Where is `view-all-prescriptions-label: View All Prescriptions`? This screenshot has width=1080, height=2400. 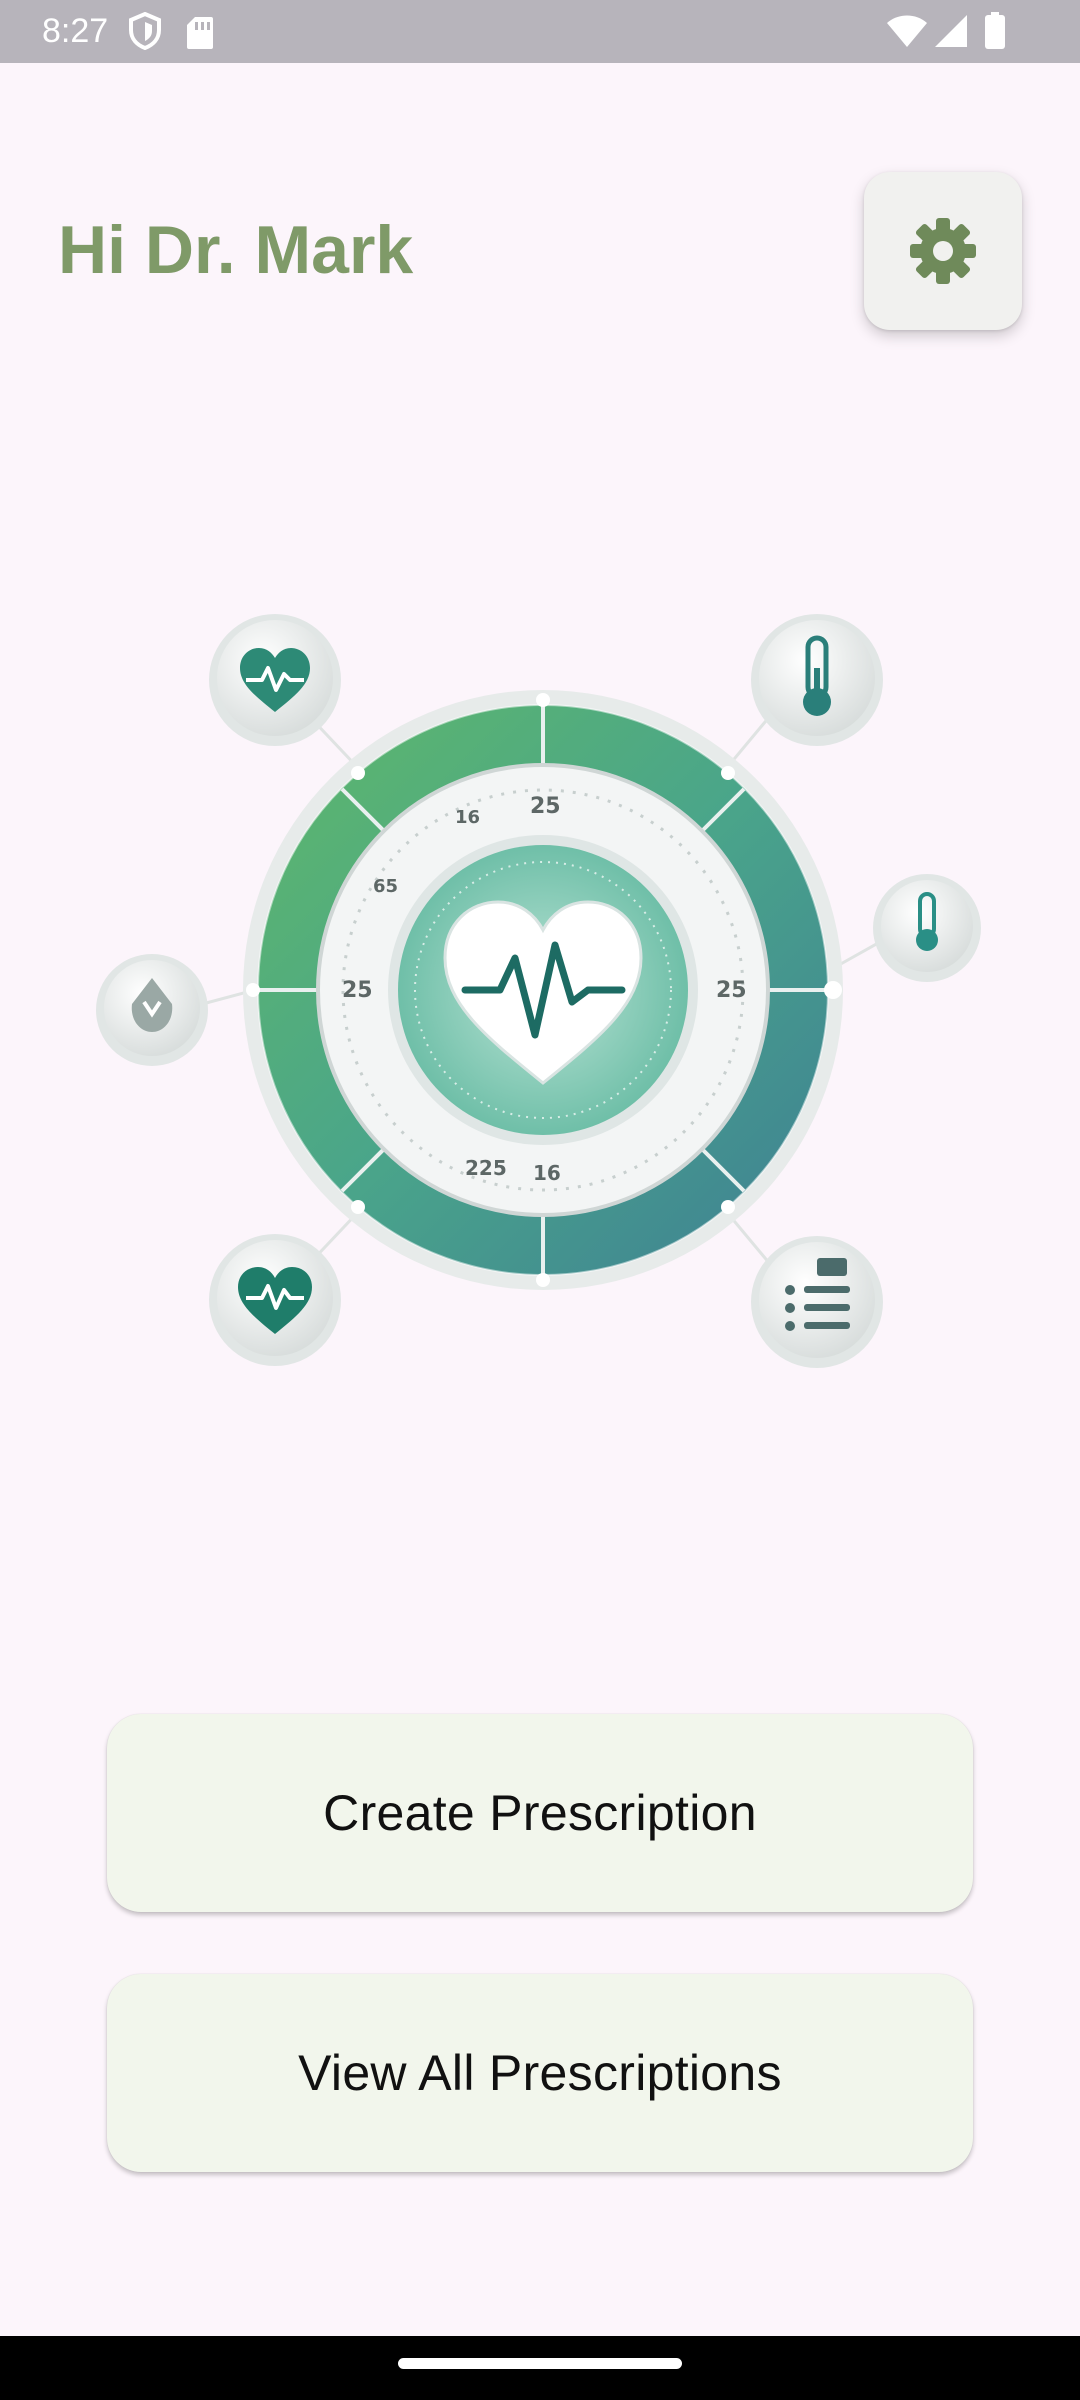
view-all-prescriptions-label: View All Prescriptions is located at coordinates (540, 2073).